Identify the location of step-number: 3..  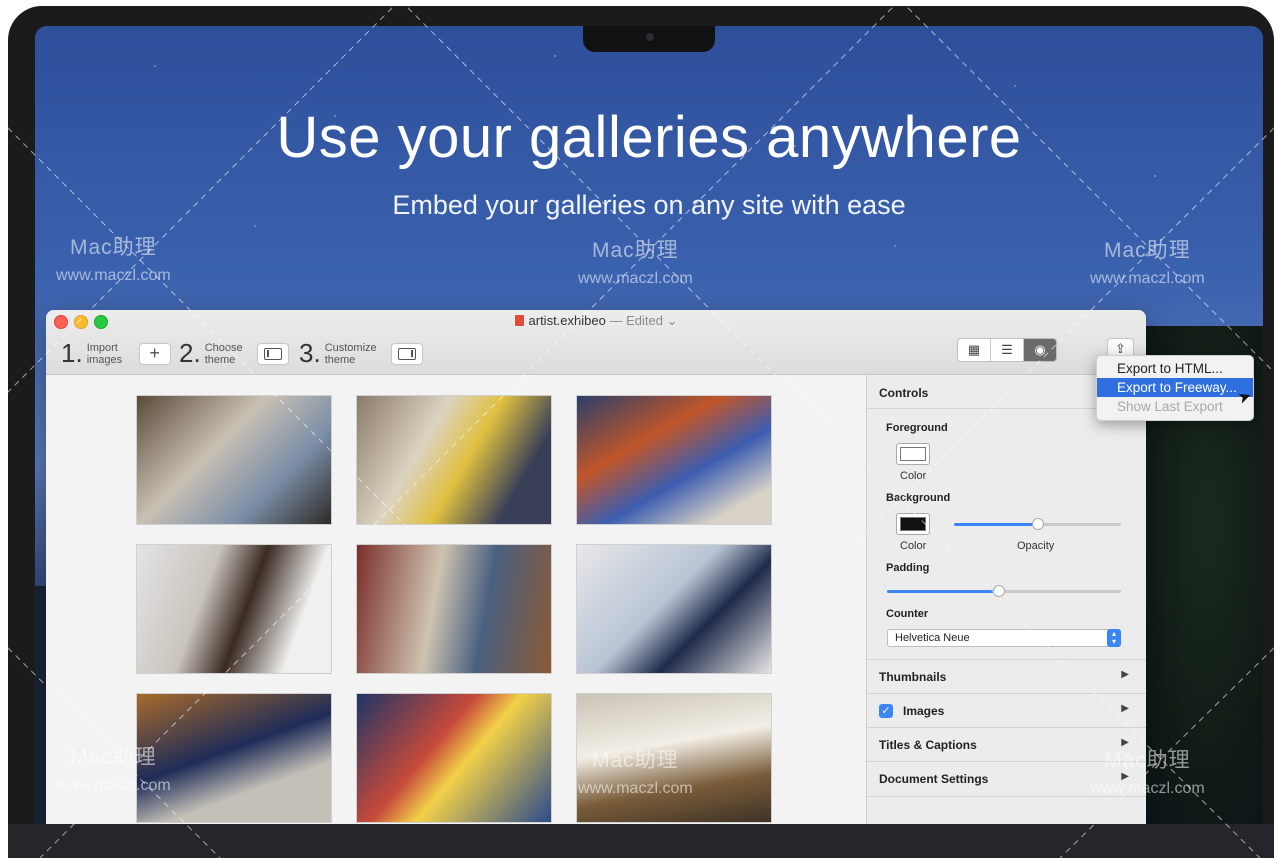
(310, 353).